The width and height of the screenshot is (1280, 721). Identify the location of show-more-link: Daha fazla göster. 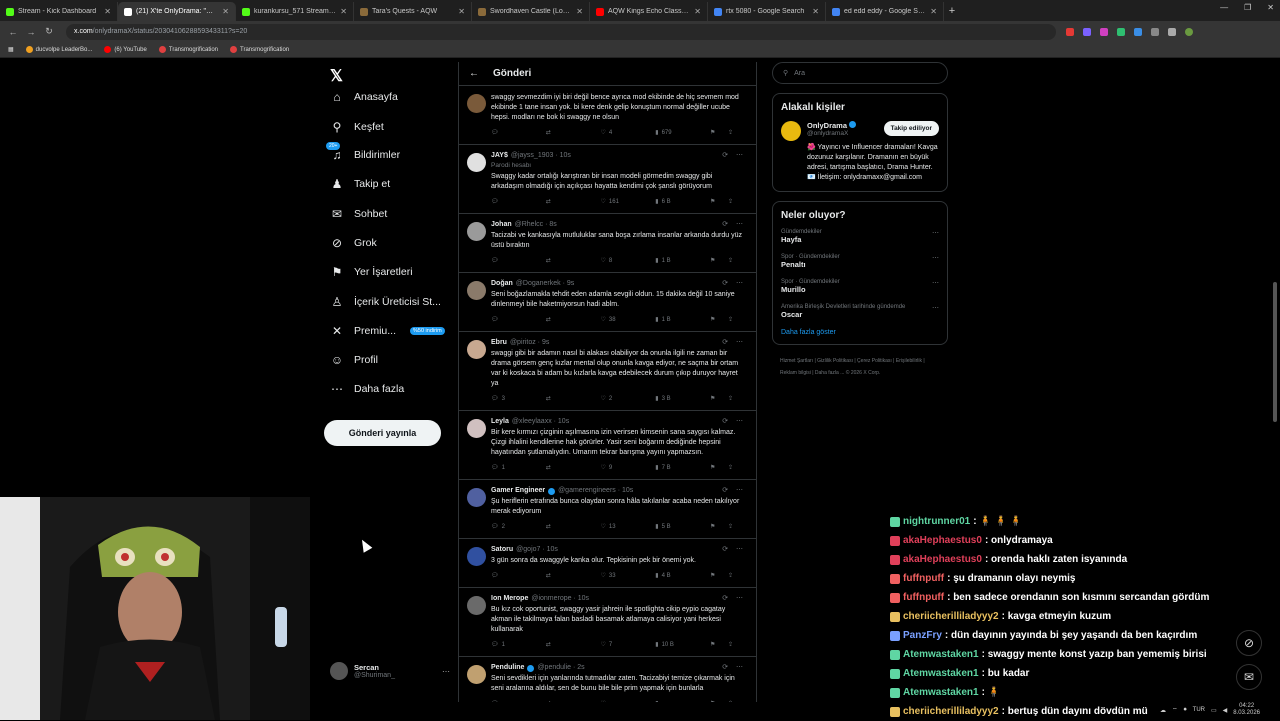
(860, 332).